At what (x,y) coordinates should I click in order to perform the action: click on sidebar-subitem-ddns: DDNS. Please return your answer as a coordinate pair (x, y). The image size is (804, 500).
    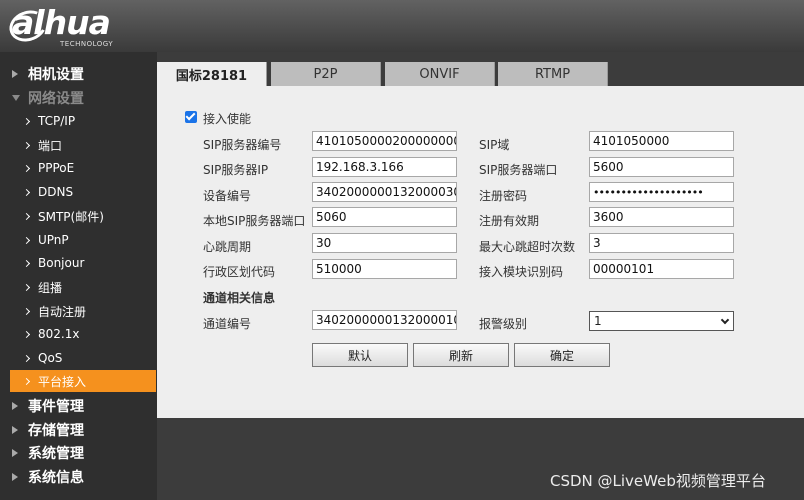
    Looking at the image, I should click on (83, 192).